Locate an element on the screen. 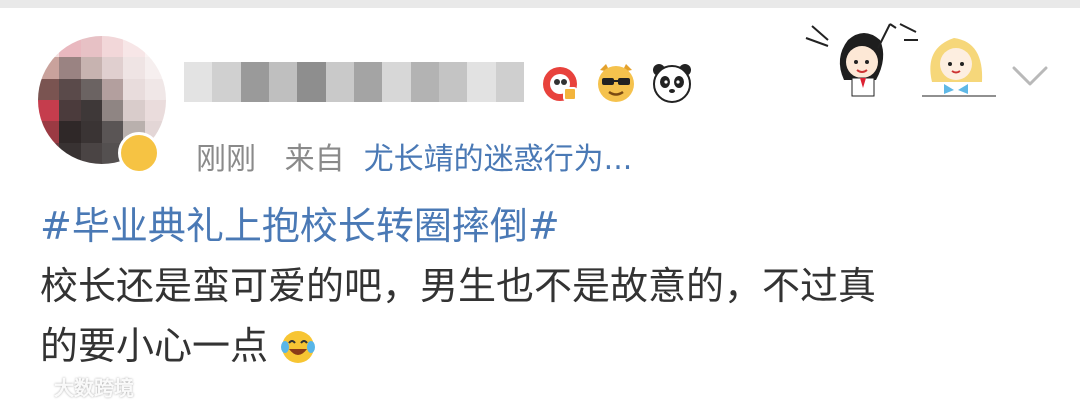  weibo-badge-icon is located at coordinates (560, 82).